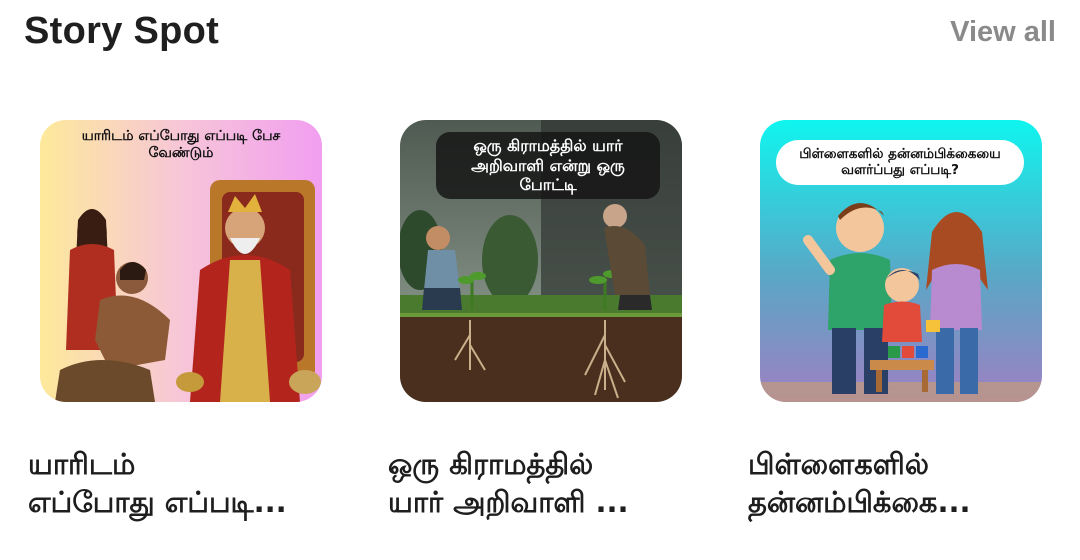  I want to click on story-thumbnail-1: யாரிடம் எப்போது எப்படி பேச வேண்டும், so click(181, 261).